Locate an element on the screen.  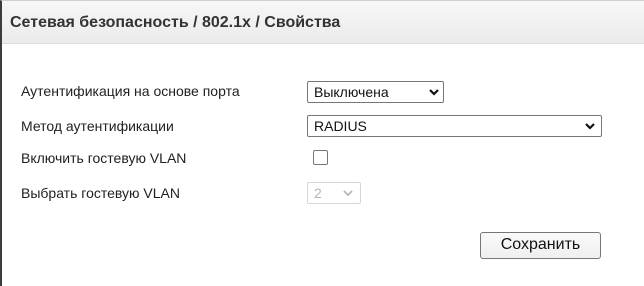
port-auth-value: Выключена is located at coordinates (351, 92).